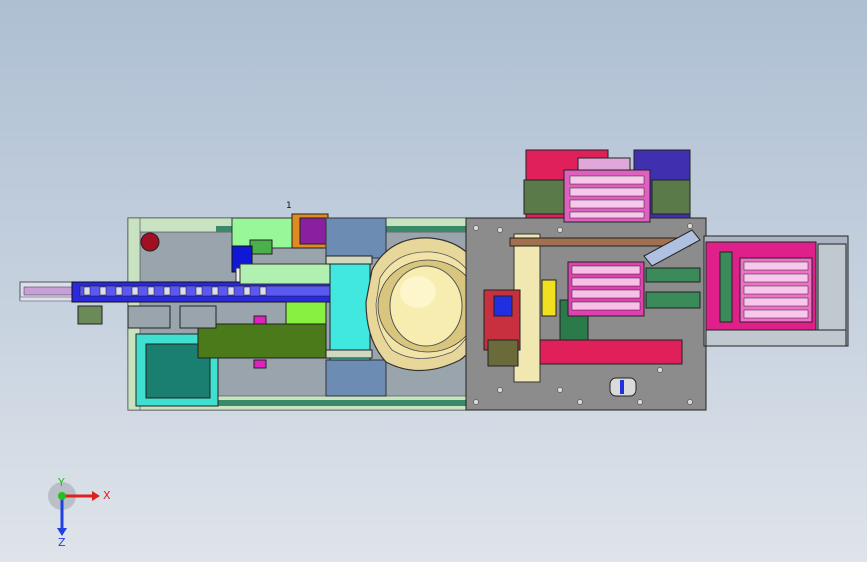  What do you see at coordinates (313, 231) in the screenshot?
I see `purple-box` at bounding box center [313, 231].